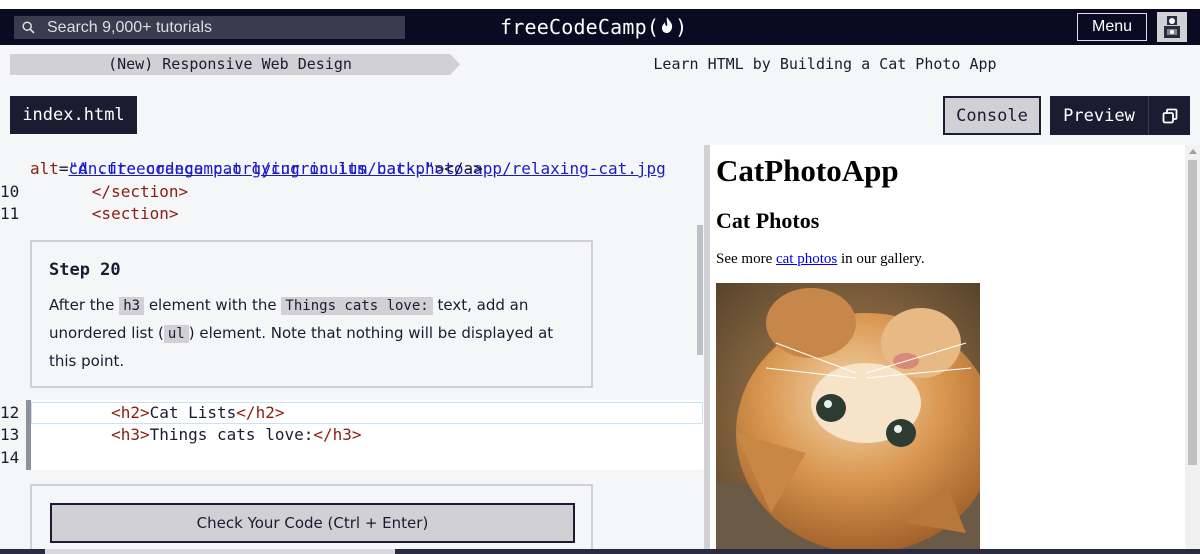  What do you see at coordinates (825, 64) in the screenshot?
I see `breadcrumb-project: Learn HTML by Building a Cat Photo App` at bounding box center [825, 64].